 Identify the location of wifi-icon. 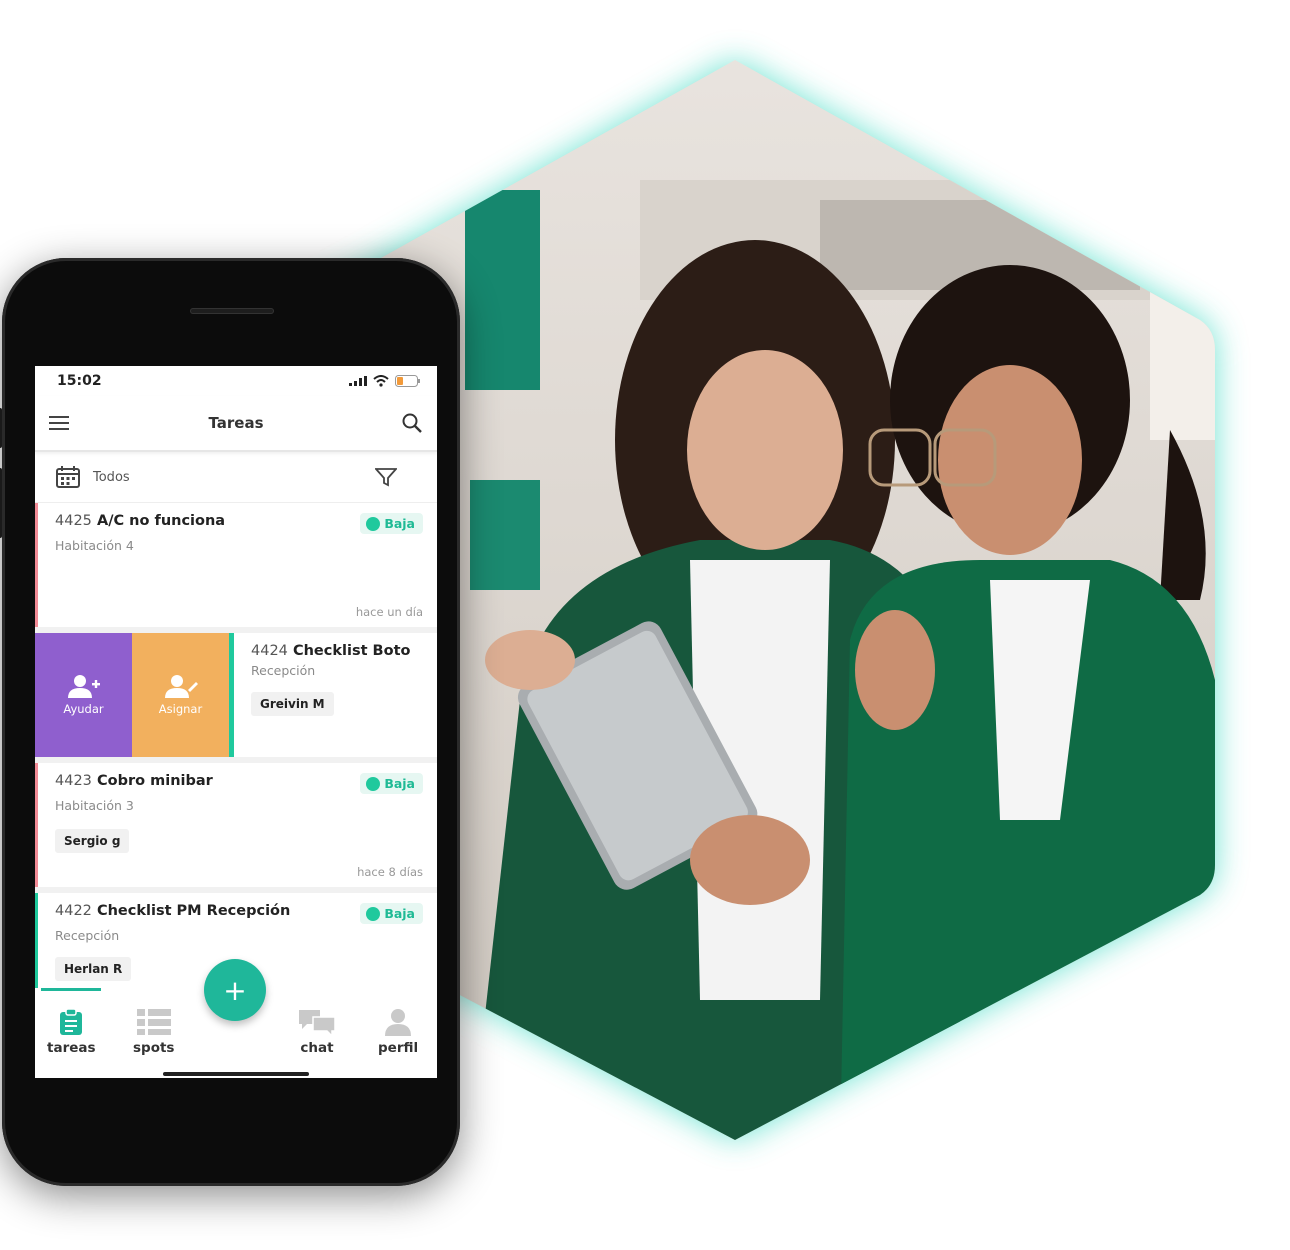
(381, 381).